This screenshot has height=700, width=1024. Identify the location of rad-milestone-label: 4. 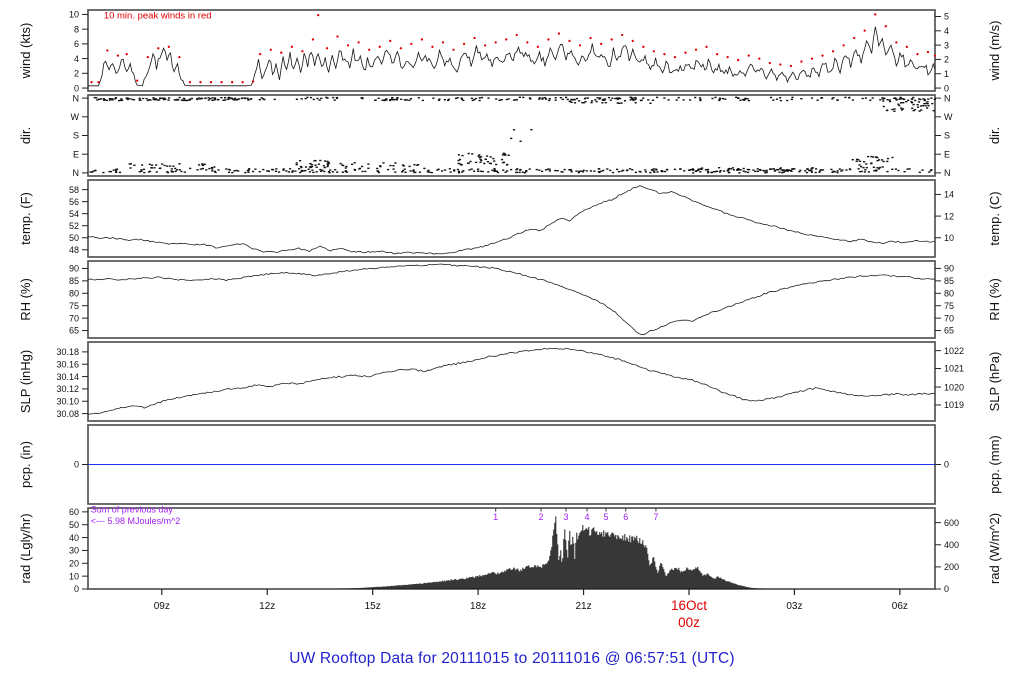
(587, 517).